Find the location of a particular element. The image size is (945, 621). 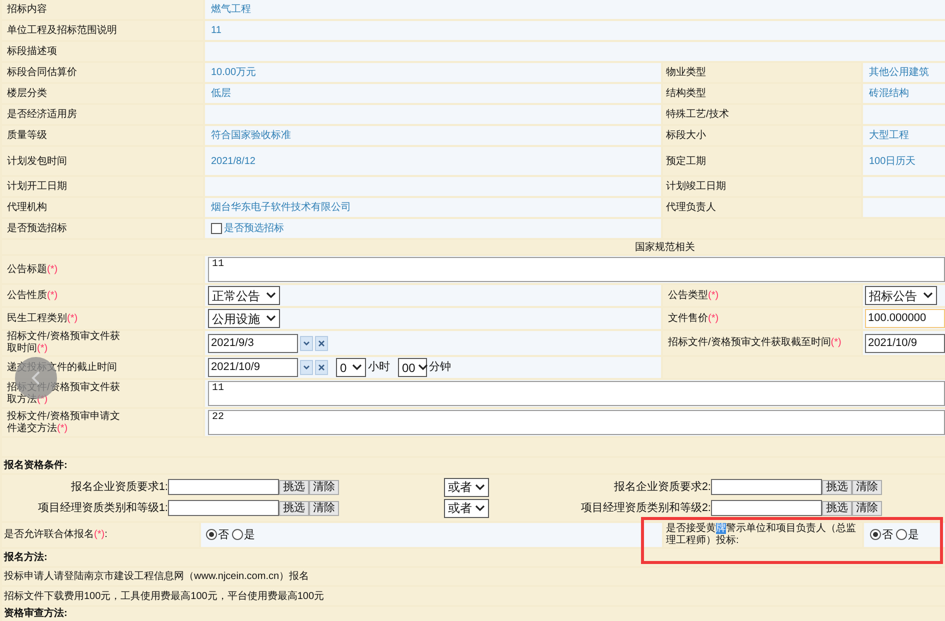

text-area: 22 is located at coordinates (576, 422).